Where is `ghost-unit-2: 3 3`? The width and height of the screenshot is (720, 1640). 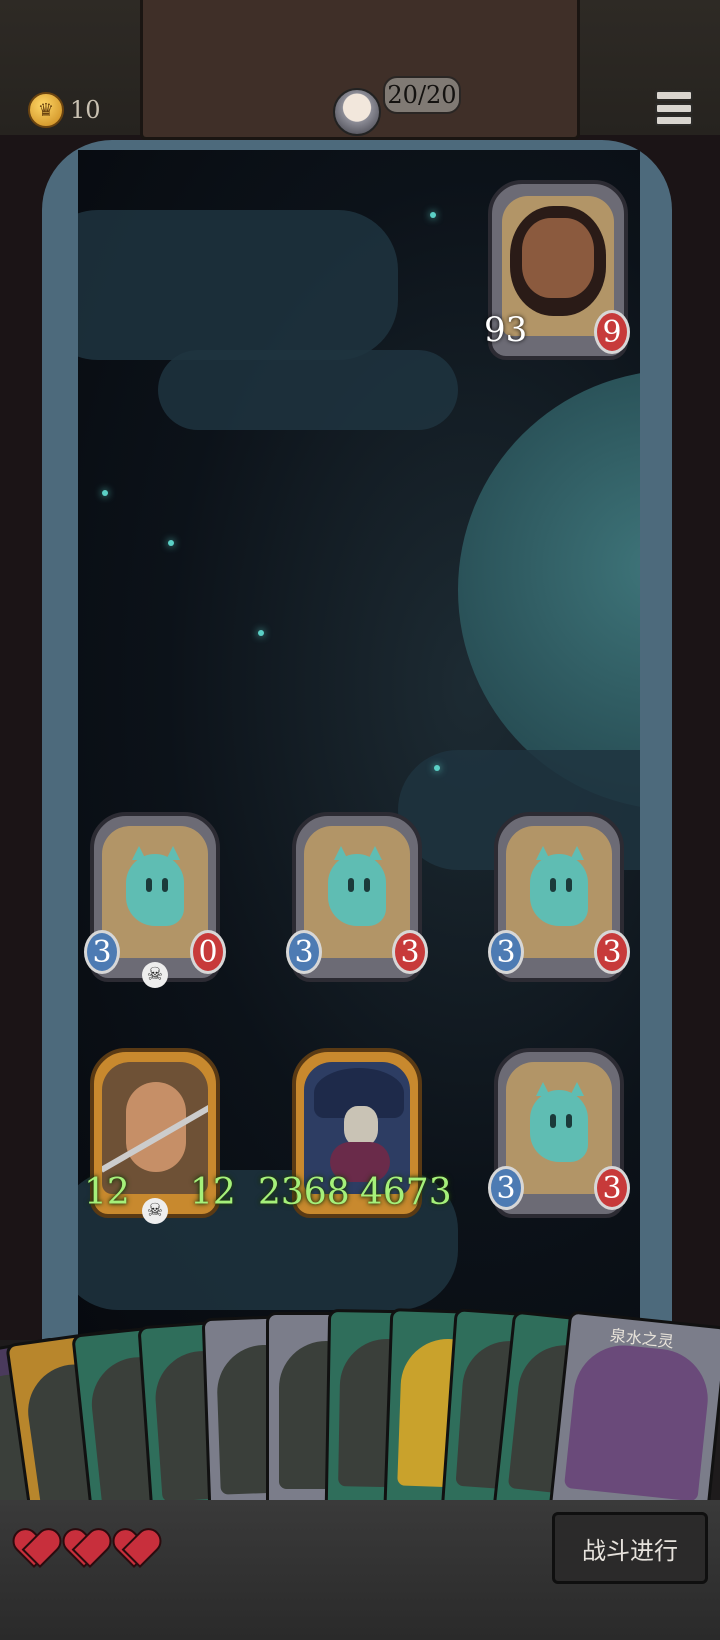 ghost-unit-2: 3 3 is located at coordinates (357, 897).